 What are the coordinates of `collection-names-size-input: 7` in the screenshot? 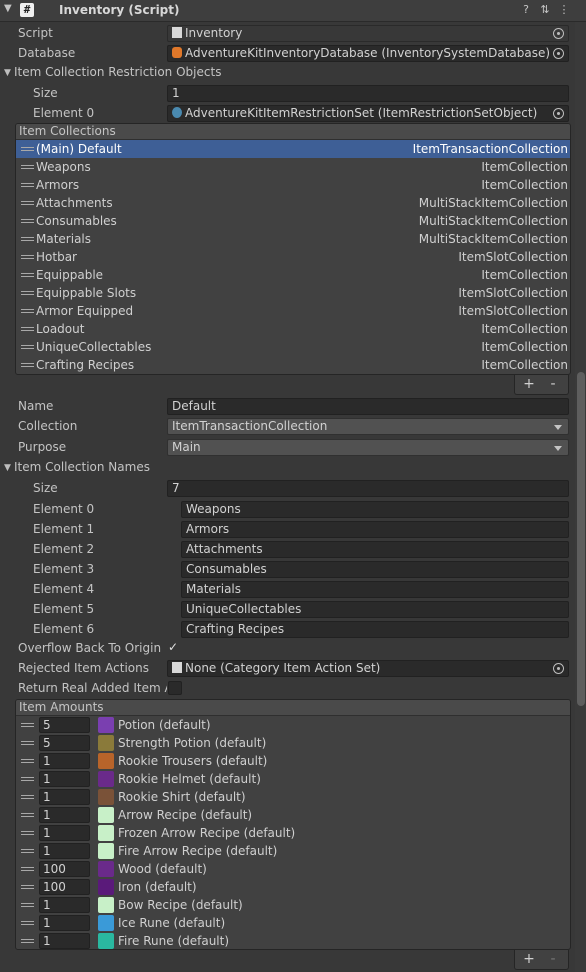 It's located at (368, 488).